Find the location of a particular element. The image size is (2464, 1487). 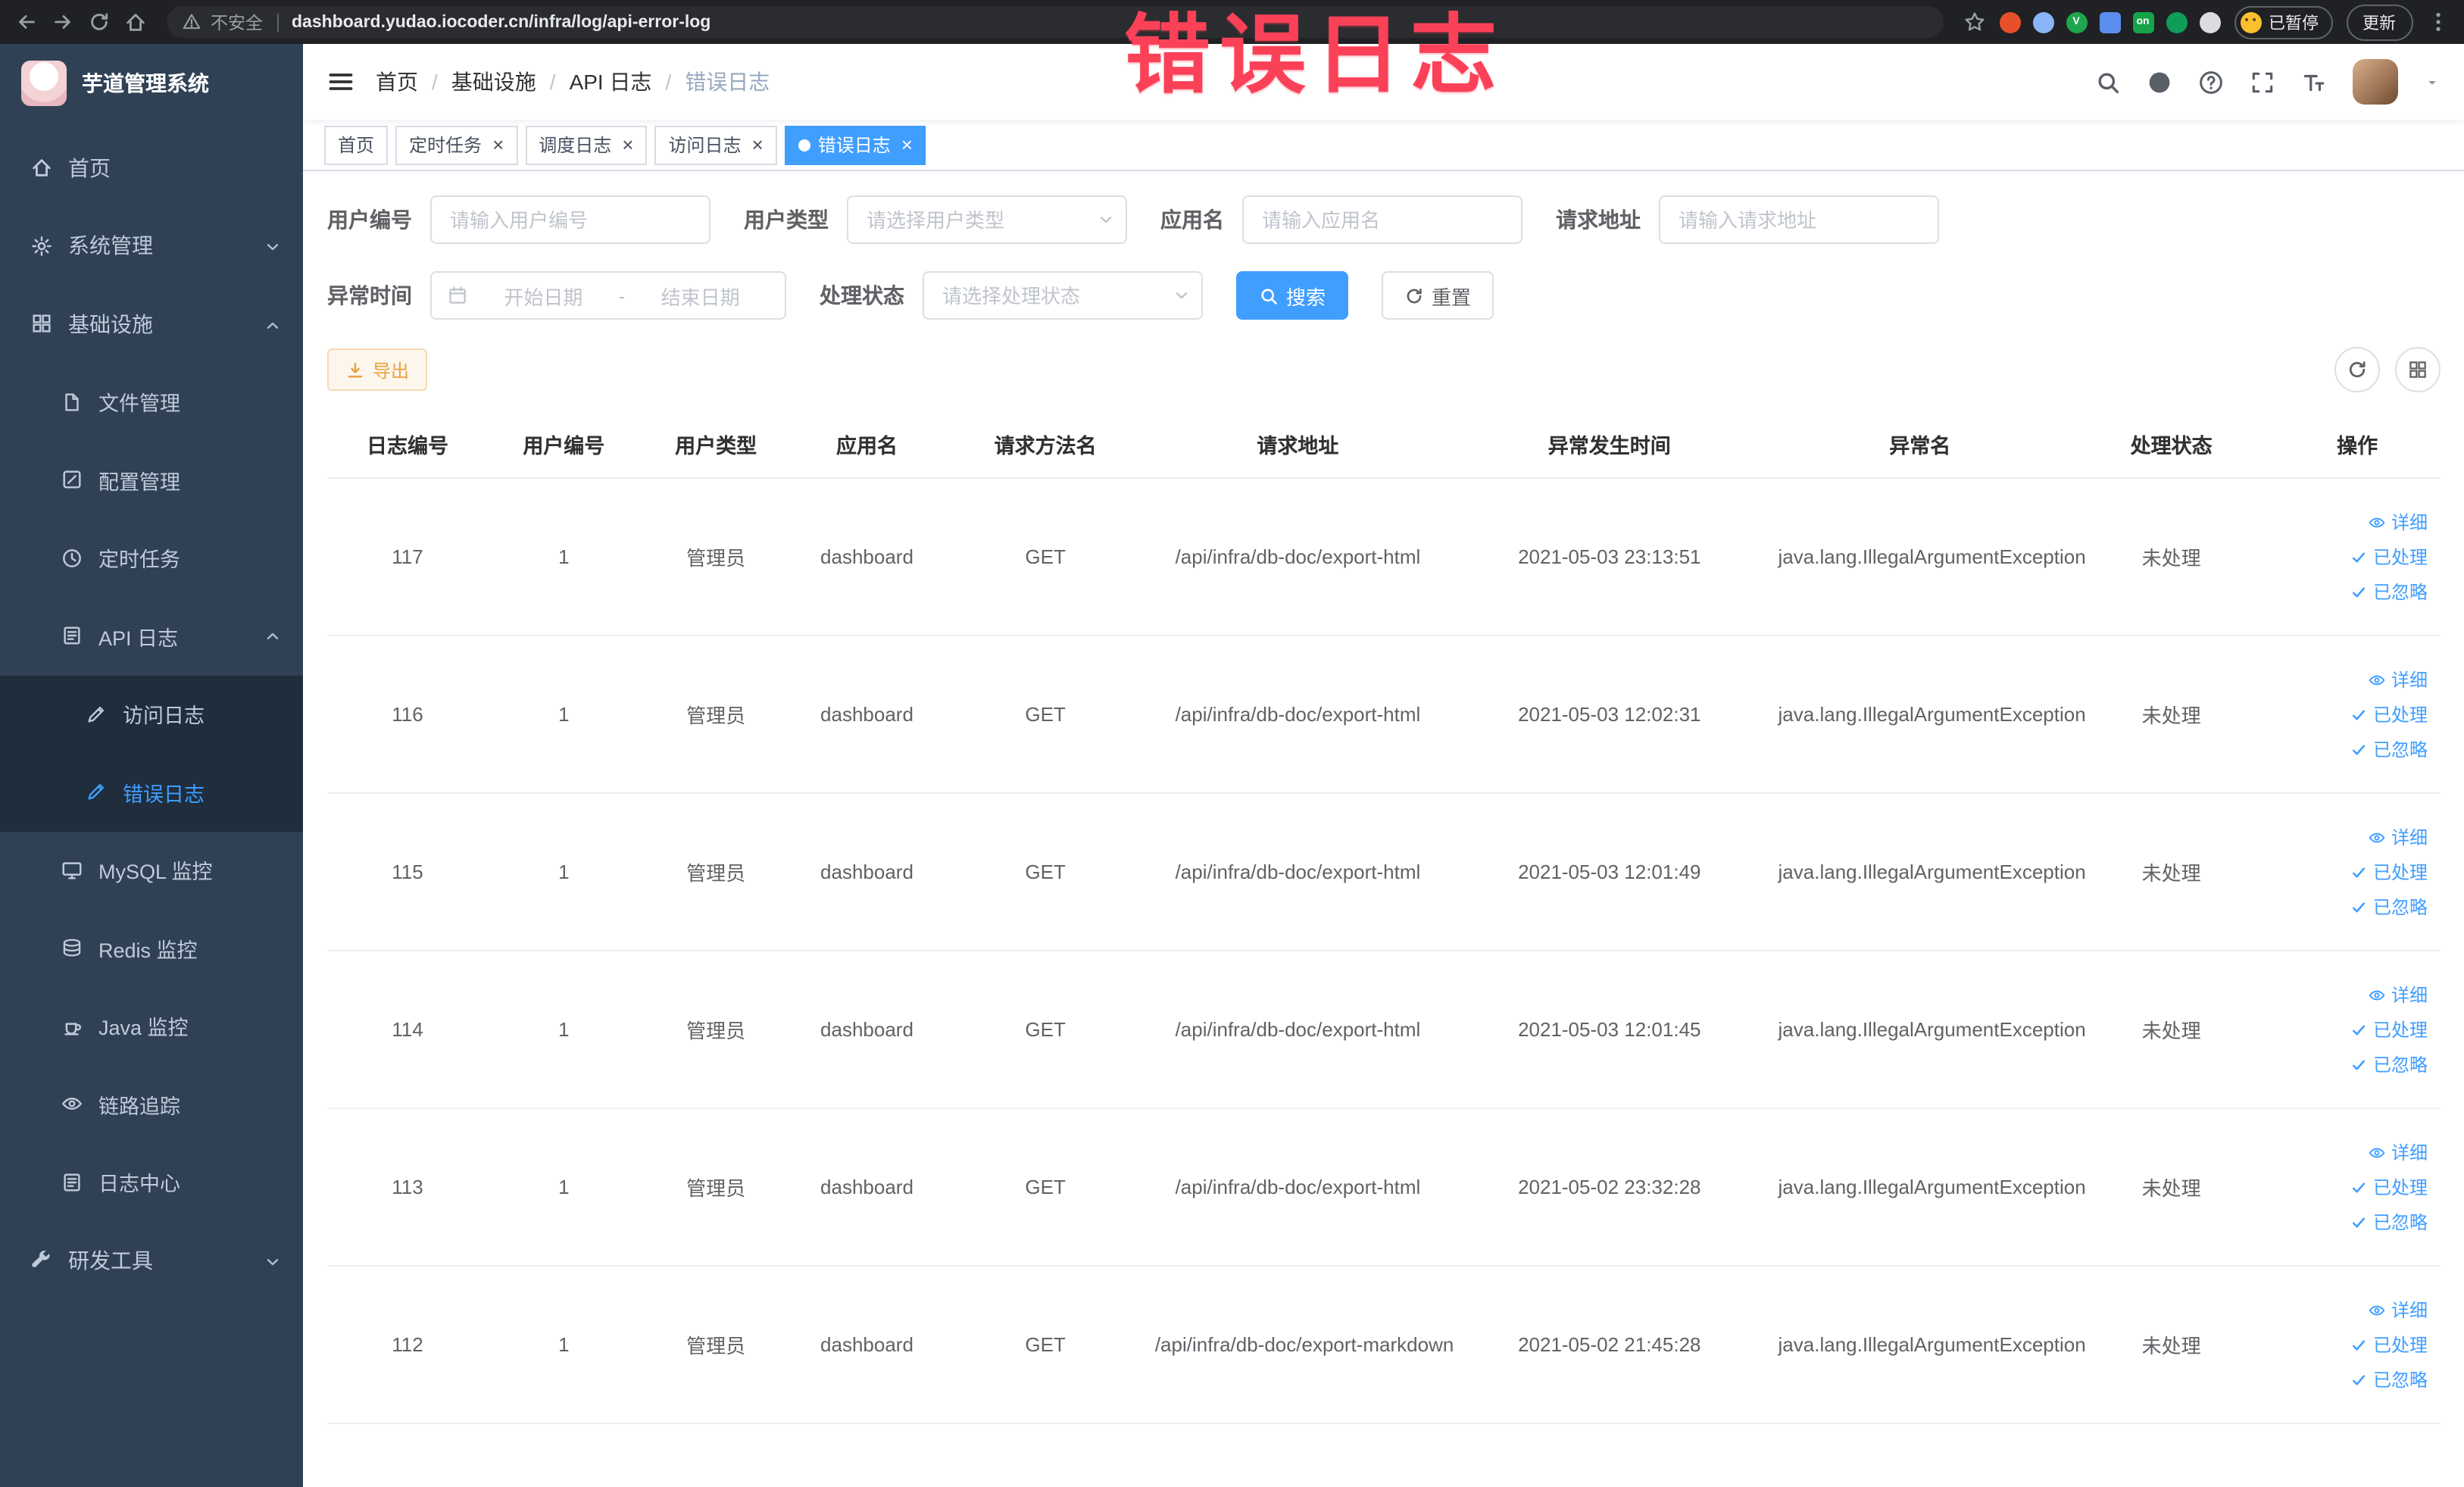

breadcrumb-item-2: 基础设施 is located at coordinates (493, 82).